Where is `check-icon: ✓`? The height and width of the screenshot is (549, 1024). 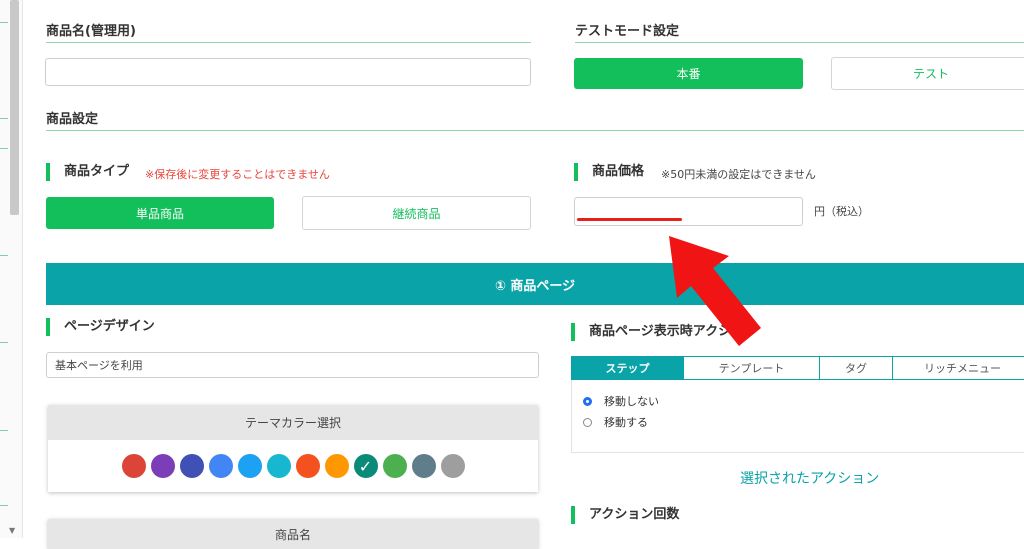 check-icon: ✓ is located at coordinates (365, 466).